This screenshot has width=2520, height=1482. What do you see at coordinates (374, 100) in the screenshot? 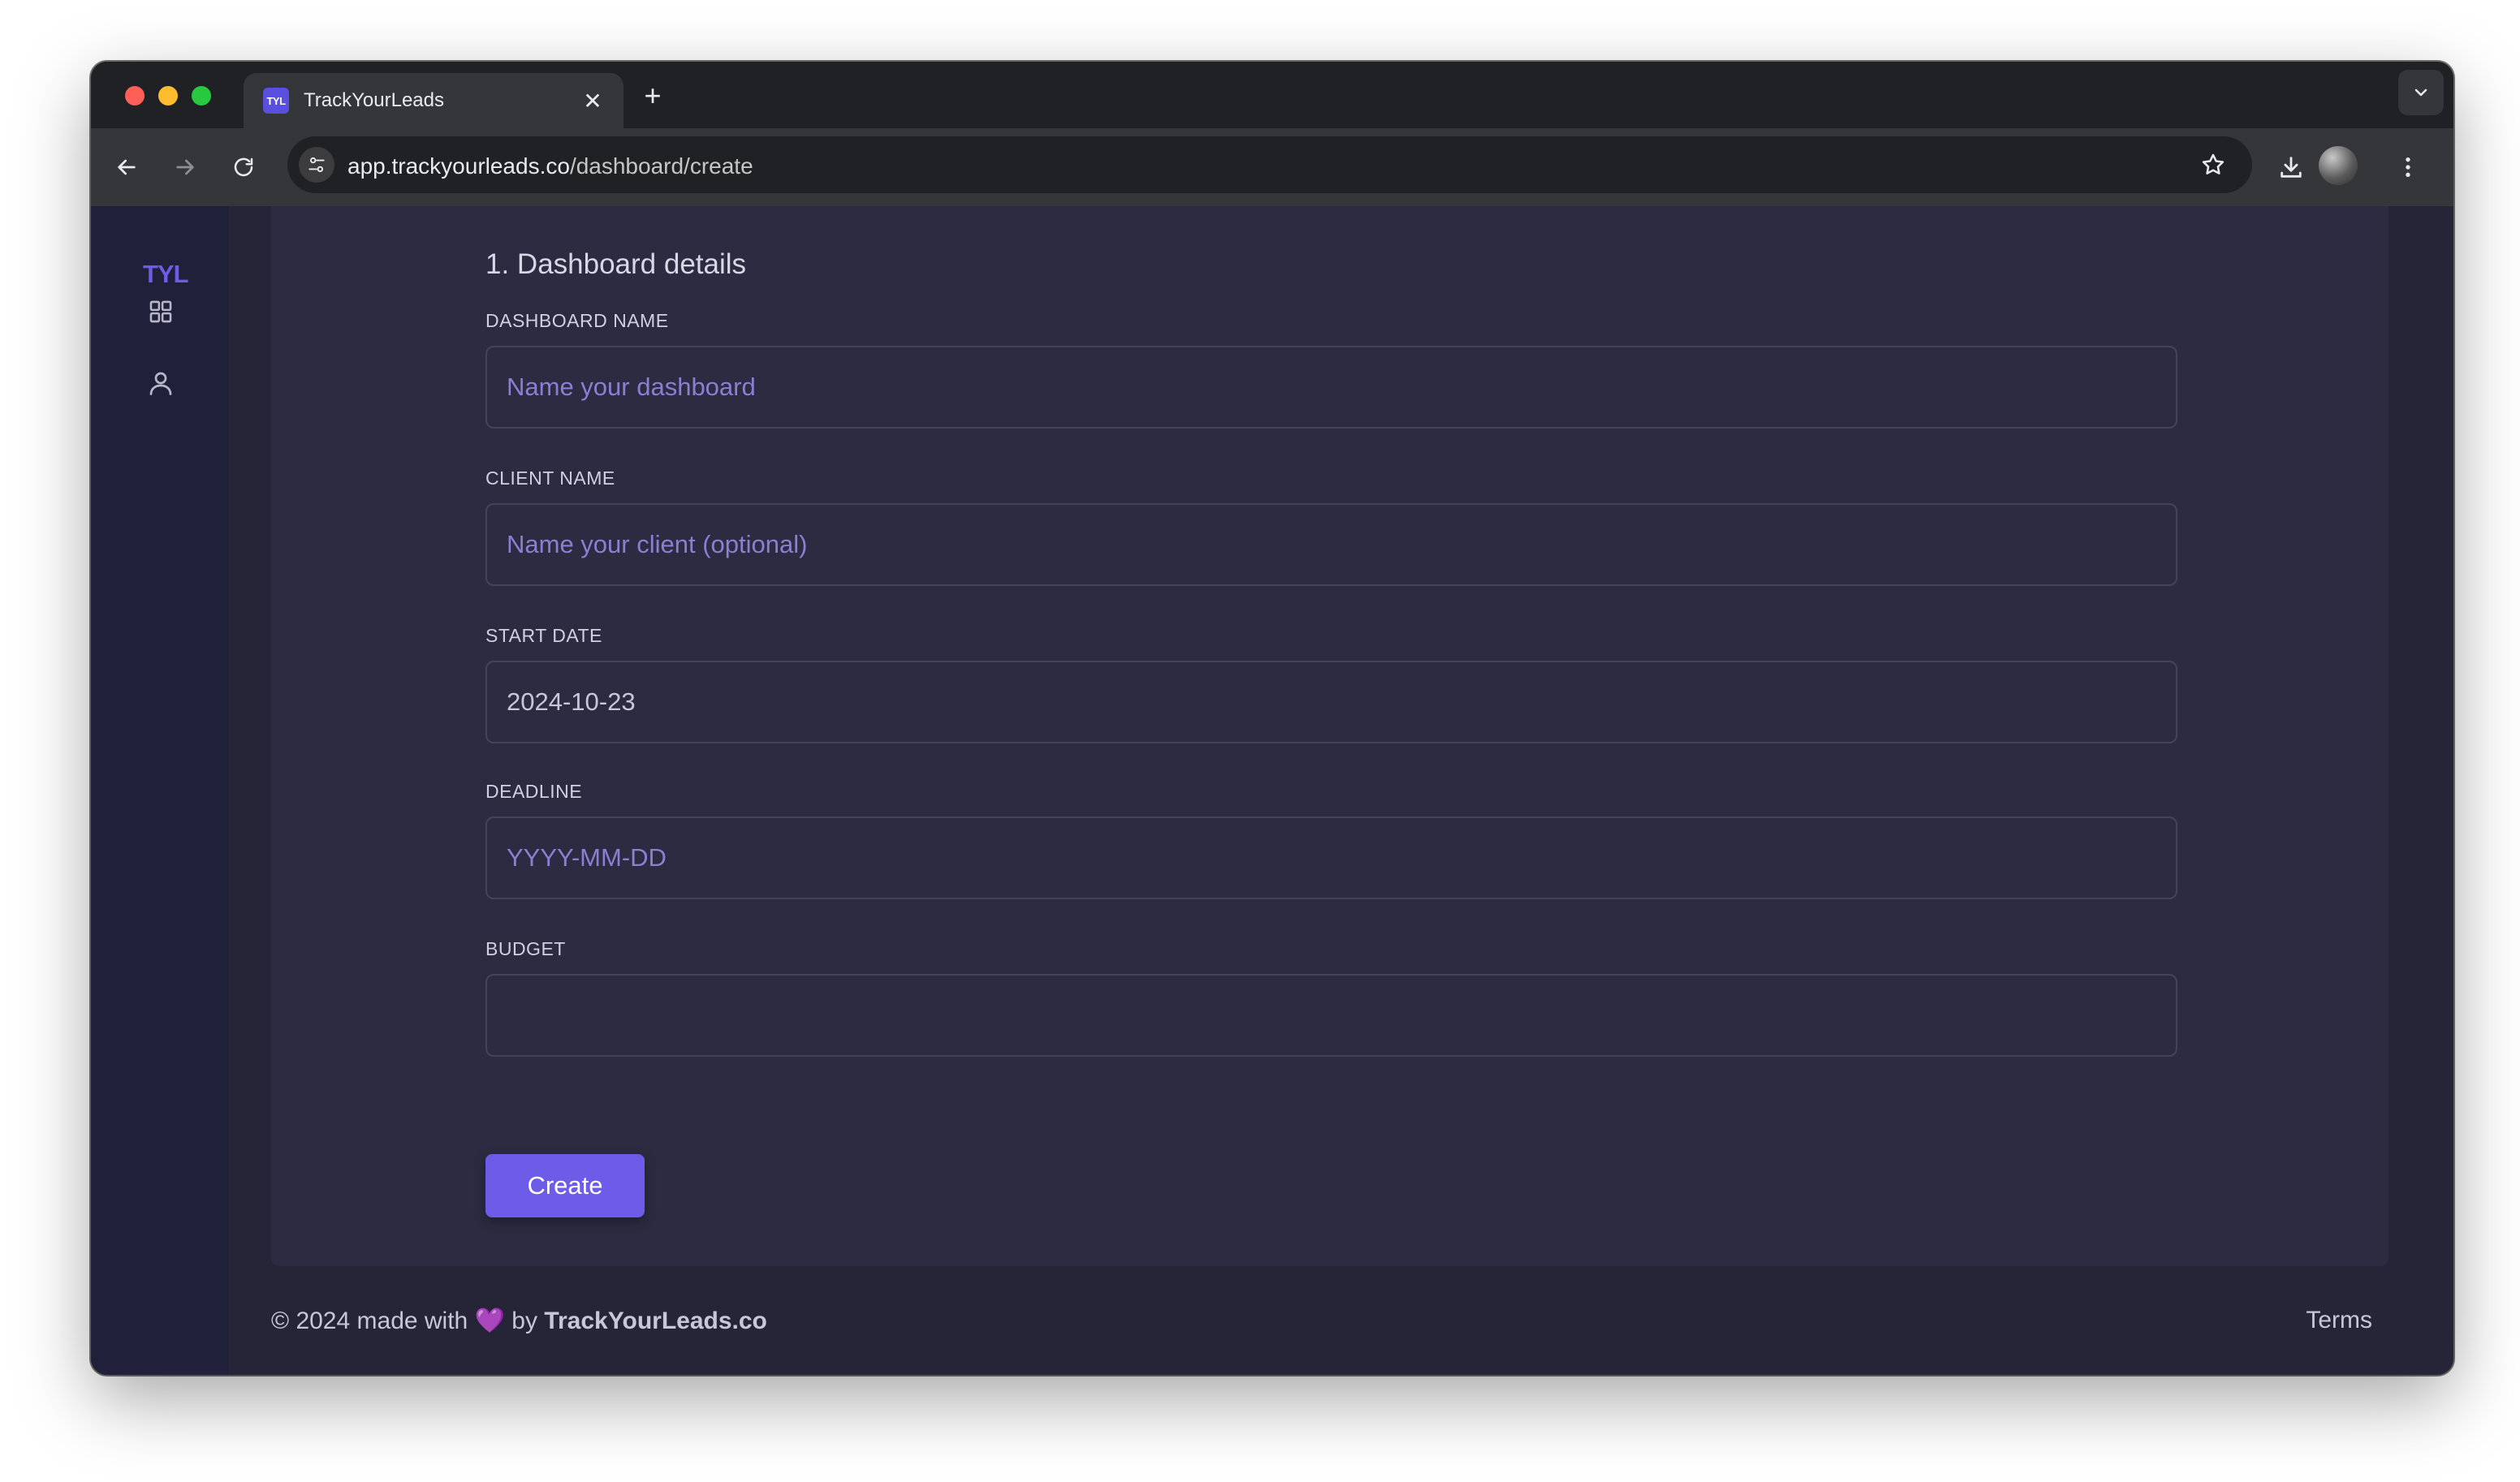
I see `tab-title: TrackYourLeads` at bounding box center [374, 100].